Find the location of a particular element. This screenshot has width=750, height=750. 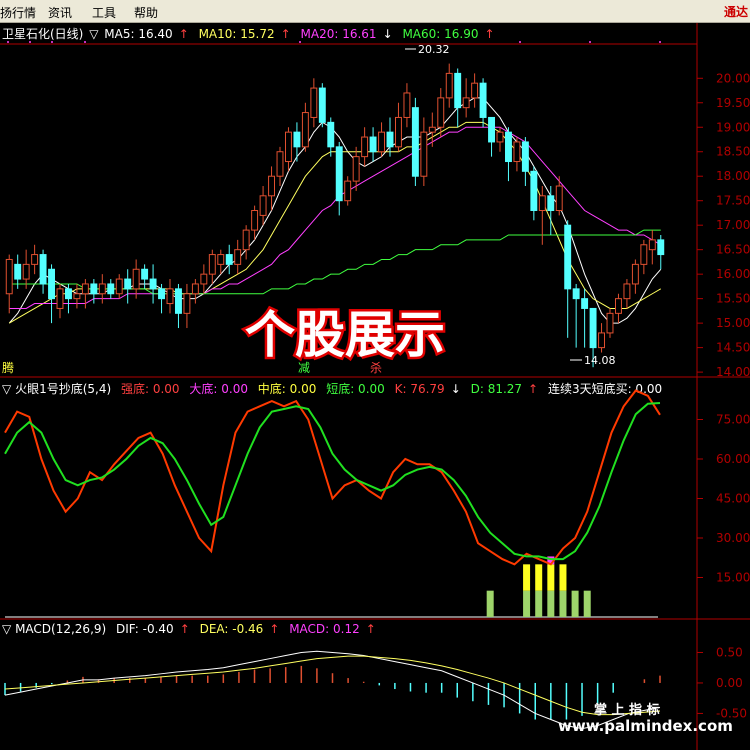

price-tick-label: 15.00 is located at coordinates (733, 323).